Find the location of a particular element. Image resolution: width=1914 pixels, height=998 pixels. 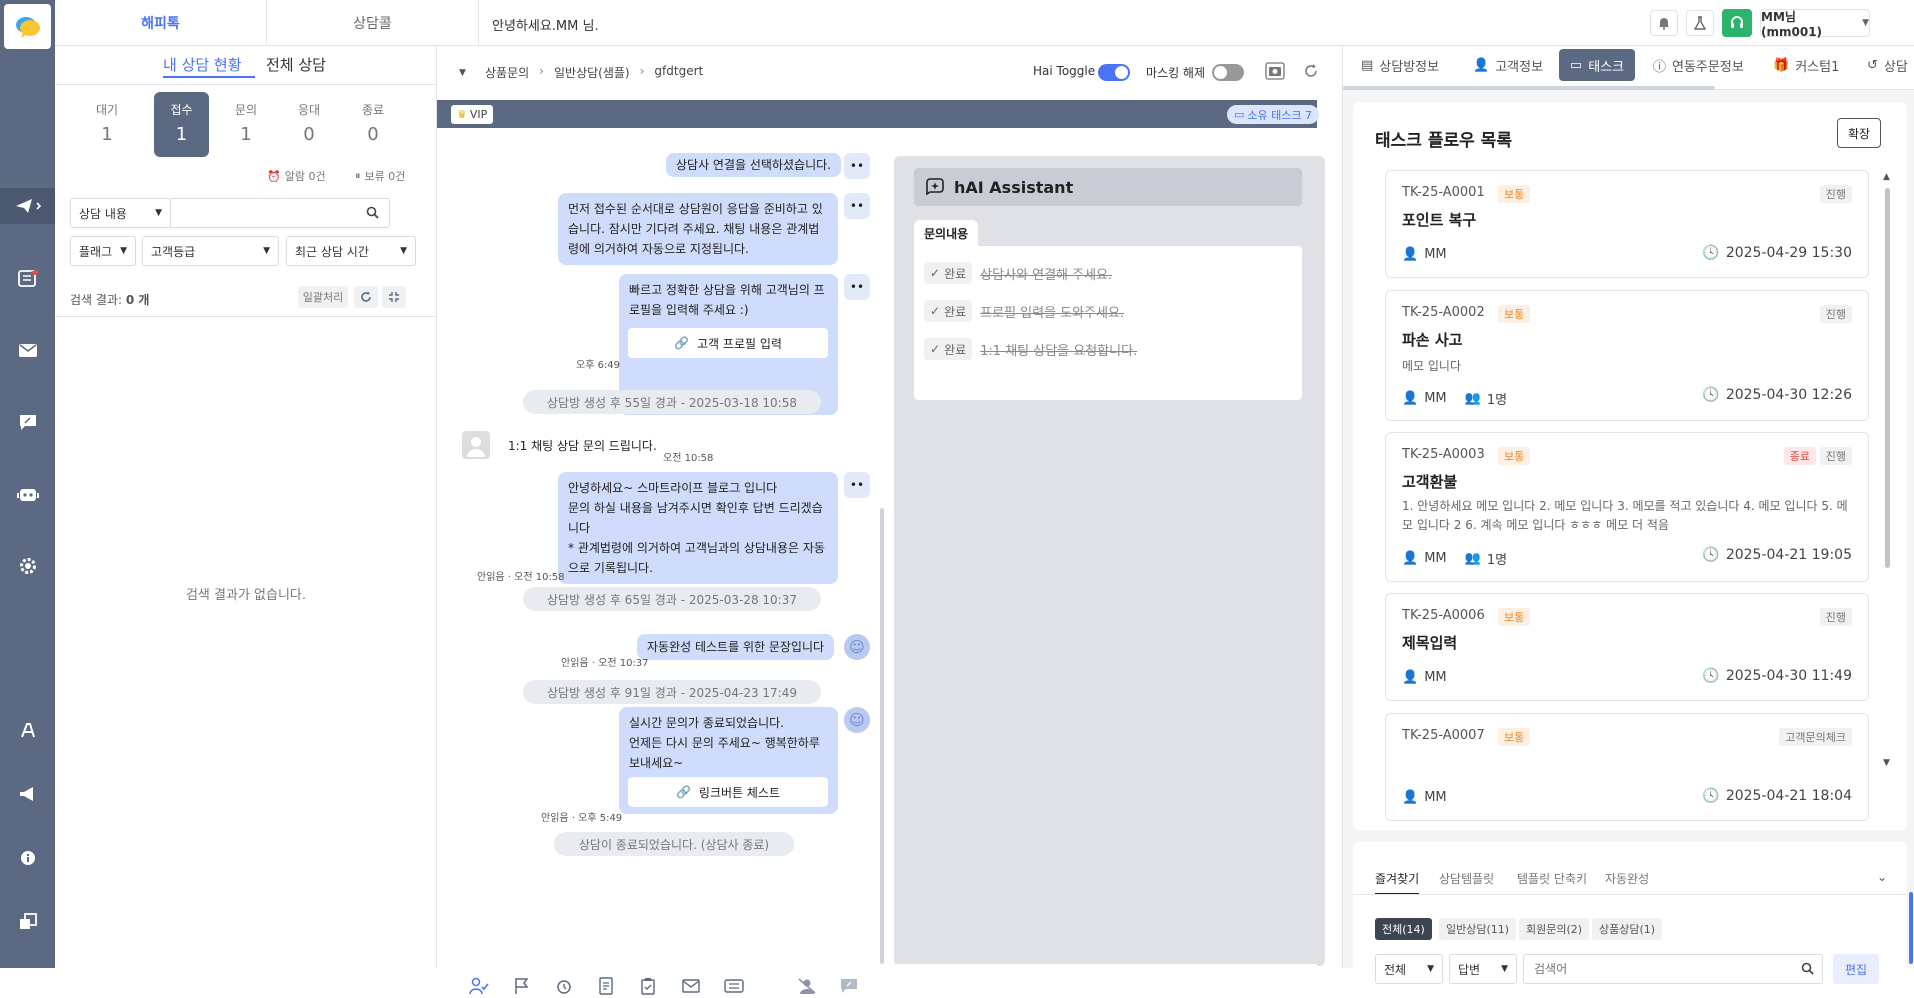

comment-edit-icon is located at coordinates (849, 986).